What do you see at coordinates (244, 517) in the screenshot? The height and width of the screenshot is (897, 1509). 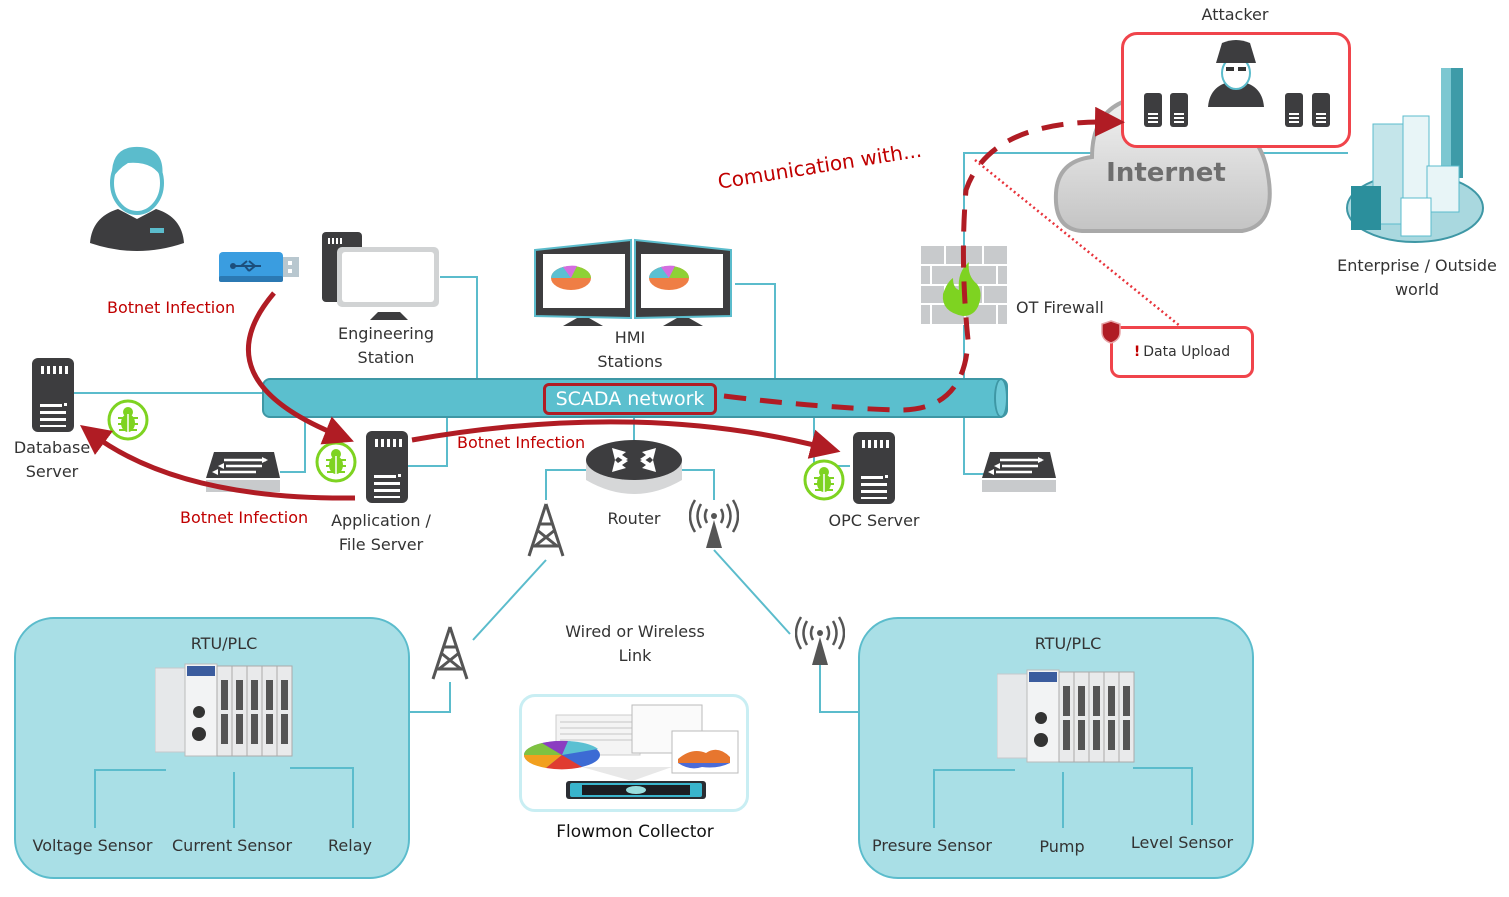 I see `botnet-label-database: Botnet Infection` at bounding box center [244, 517].